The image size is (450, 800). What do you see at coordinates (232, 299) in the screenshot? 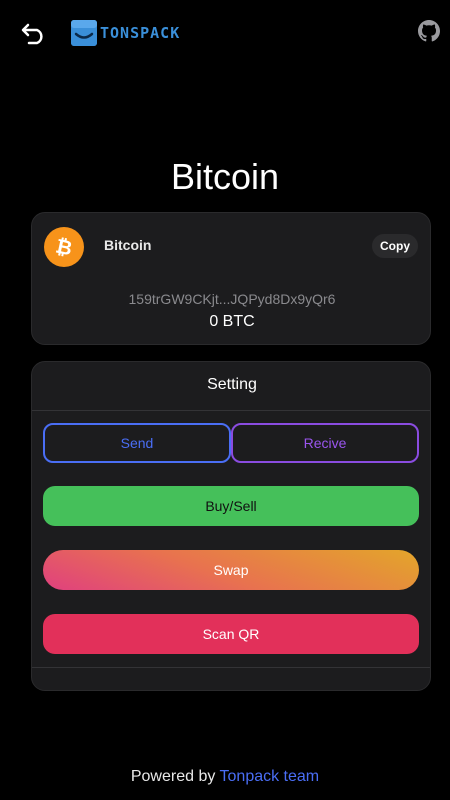
I see `wallet-address: 159trGW9CKjt...JQPyd8Dx9yQr6` at bounding box center [232, 299].